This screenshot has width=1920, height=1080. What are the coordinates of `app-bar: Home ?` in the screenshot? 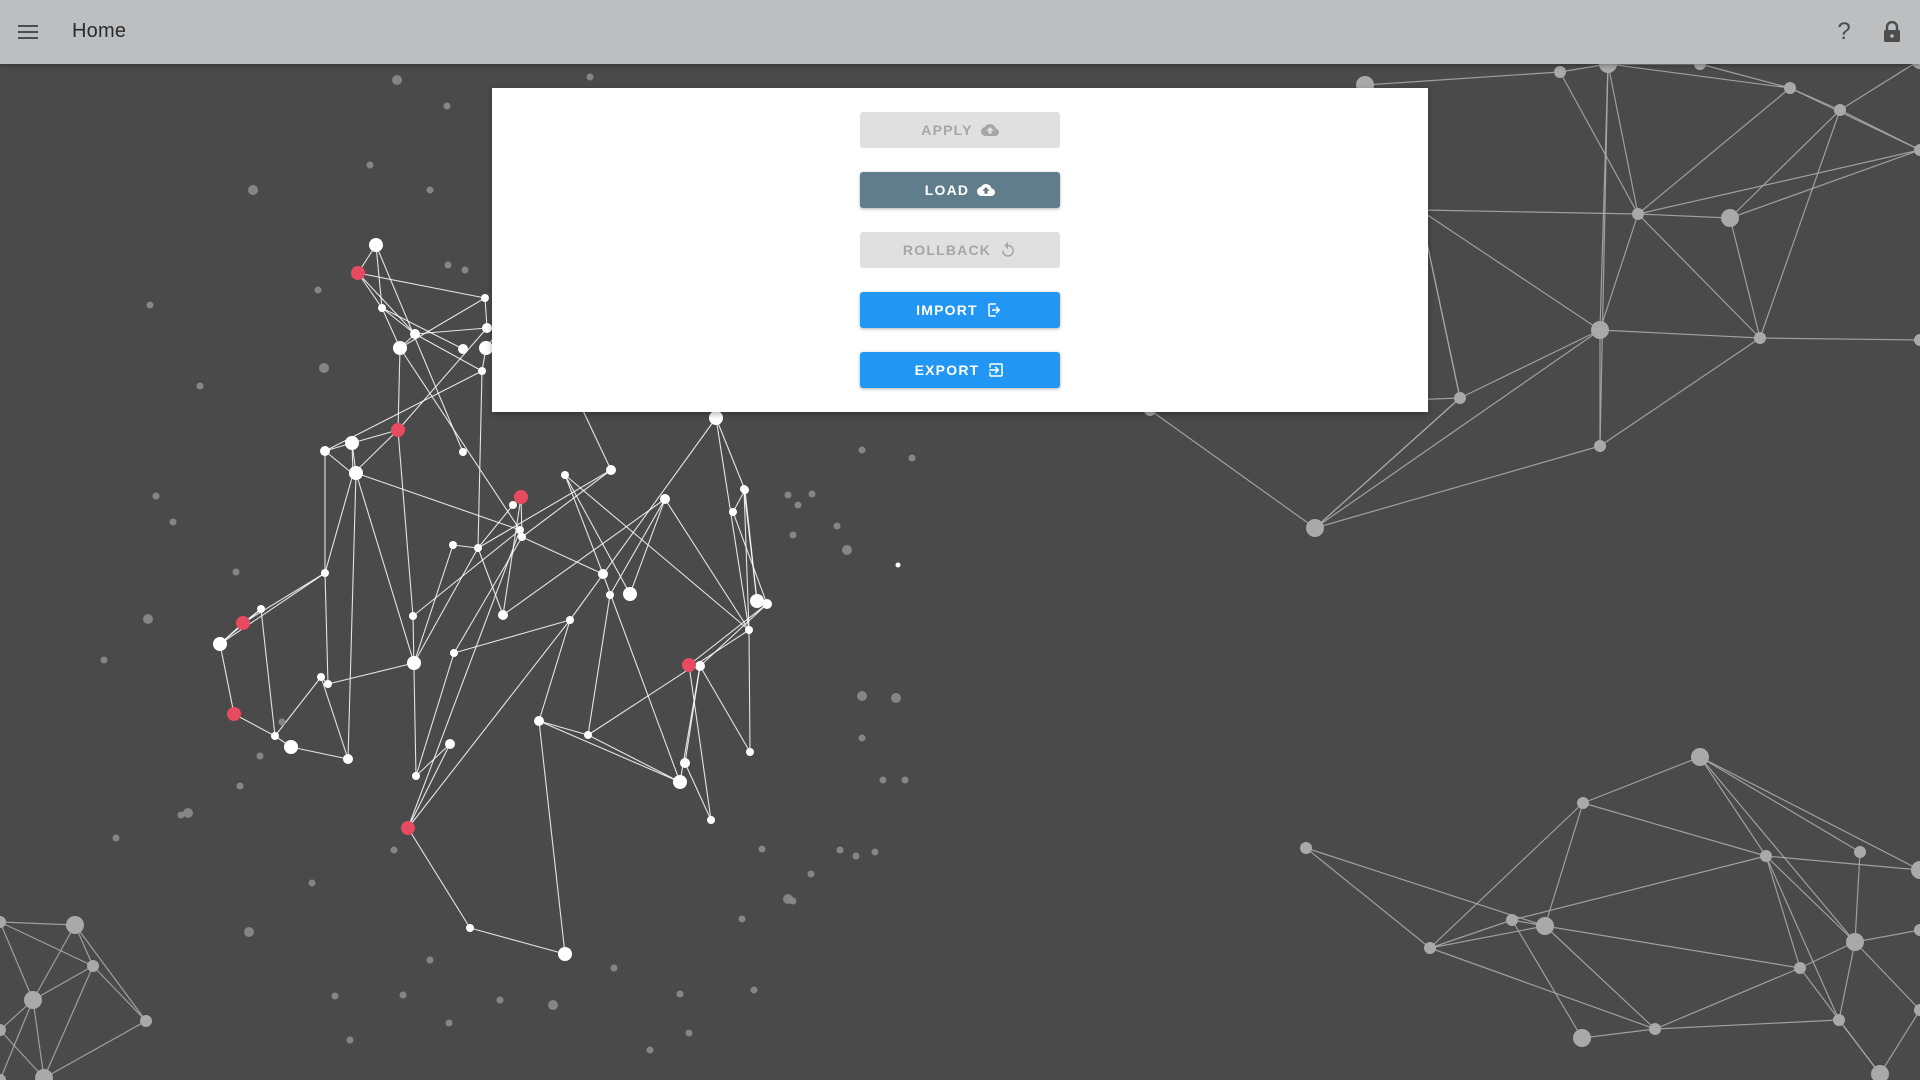 It's located at (960, 32).